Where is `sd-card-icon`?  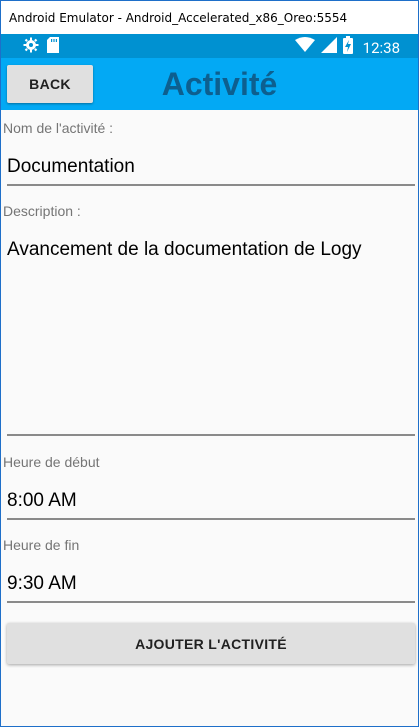 sd-card-icon is located at coordinates (53, 47).